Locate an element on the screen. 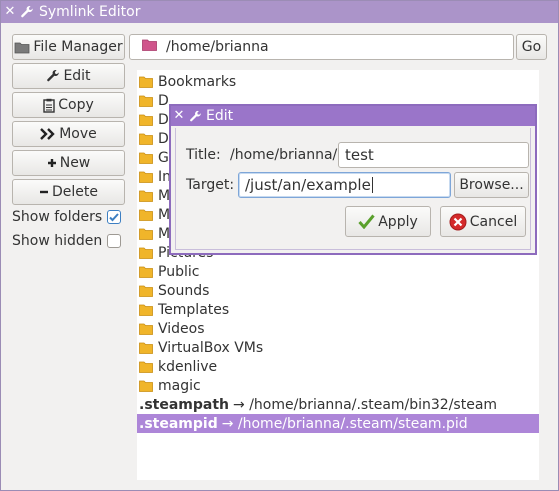  path-bar: /home/brianna is located at coordinates (321, 47).